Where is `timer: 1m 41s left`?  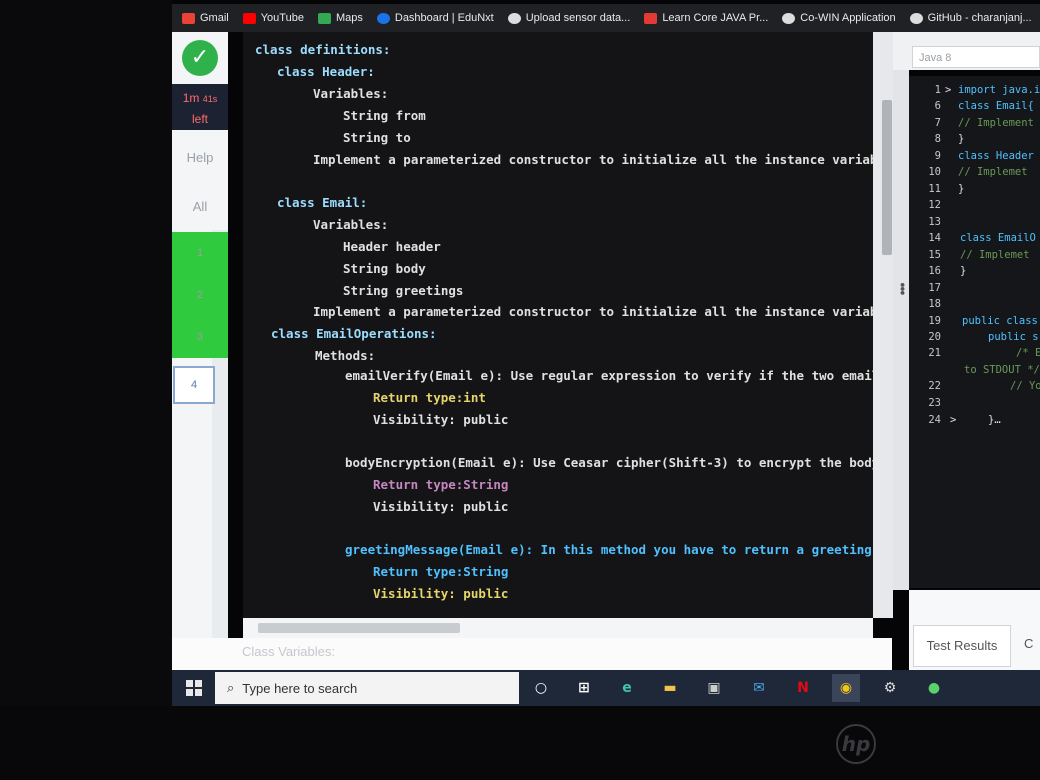
timer: 1m 41s left is located at coordinates (200, 107).